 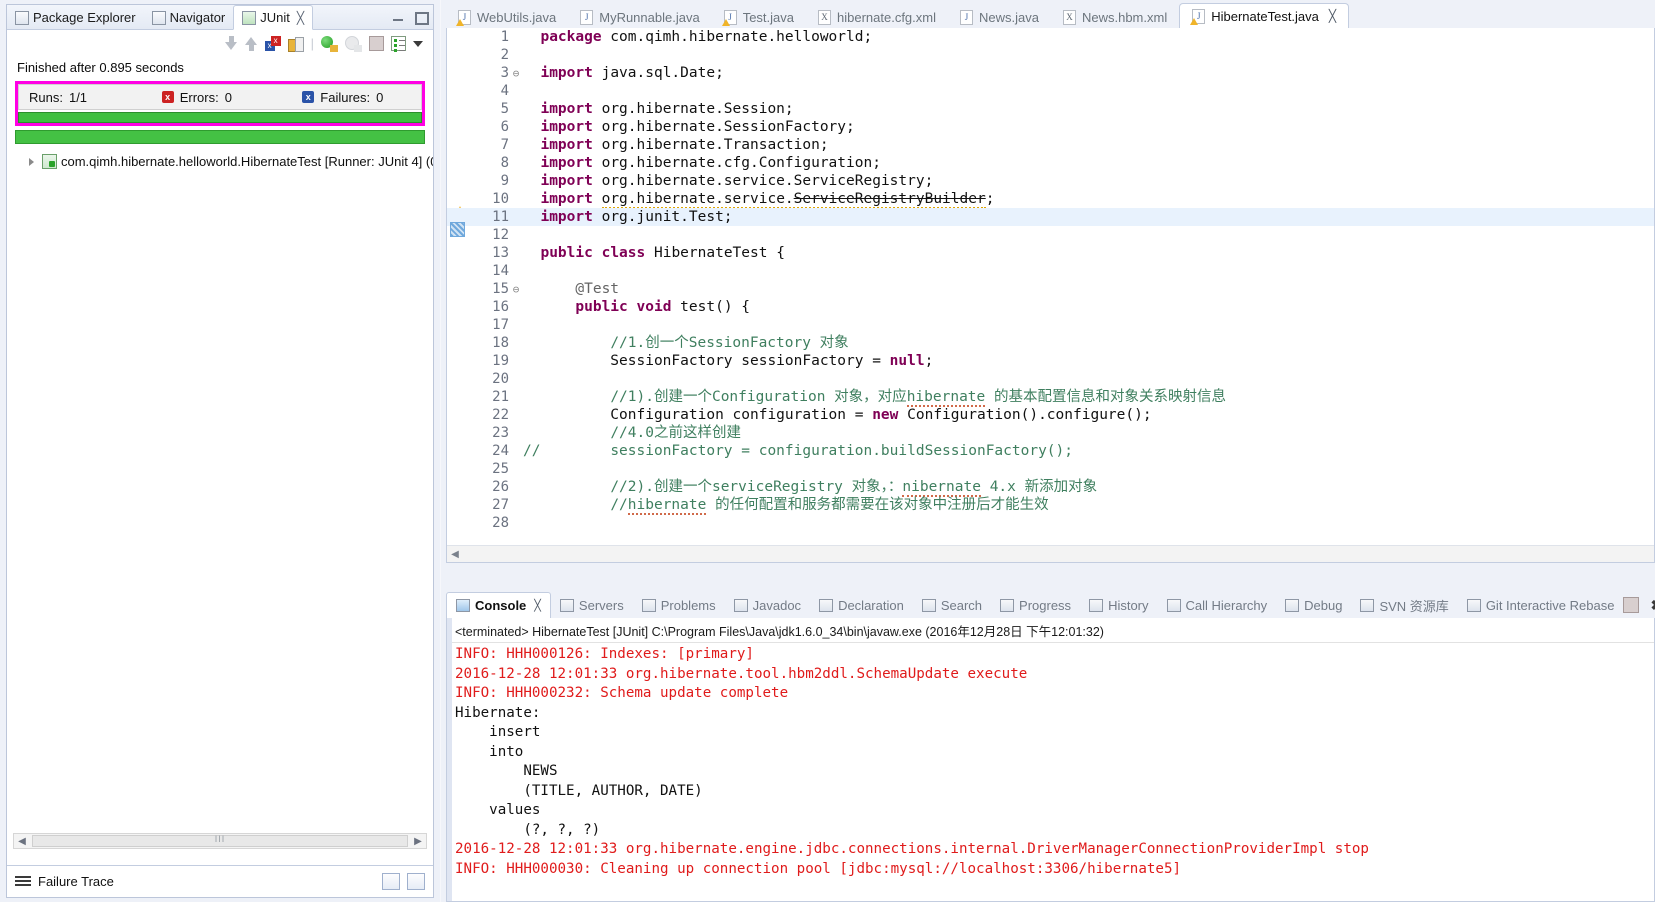 I want to click on editor-tab-test-java: J Test.java, so click(x=759, y=17).